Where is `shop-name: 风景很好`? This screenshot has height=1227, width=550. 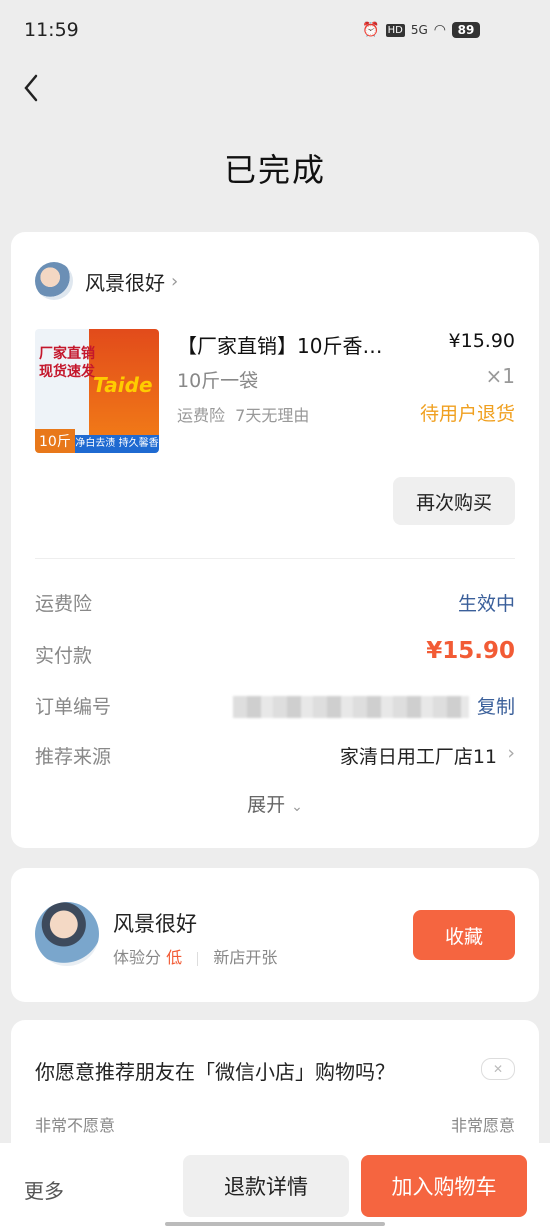
shop-name: 风景很好 is located at coordinates (125, 282).